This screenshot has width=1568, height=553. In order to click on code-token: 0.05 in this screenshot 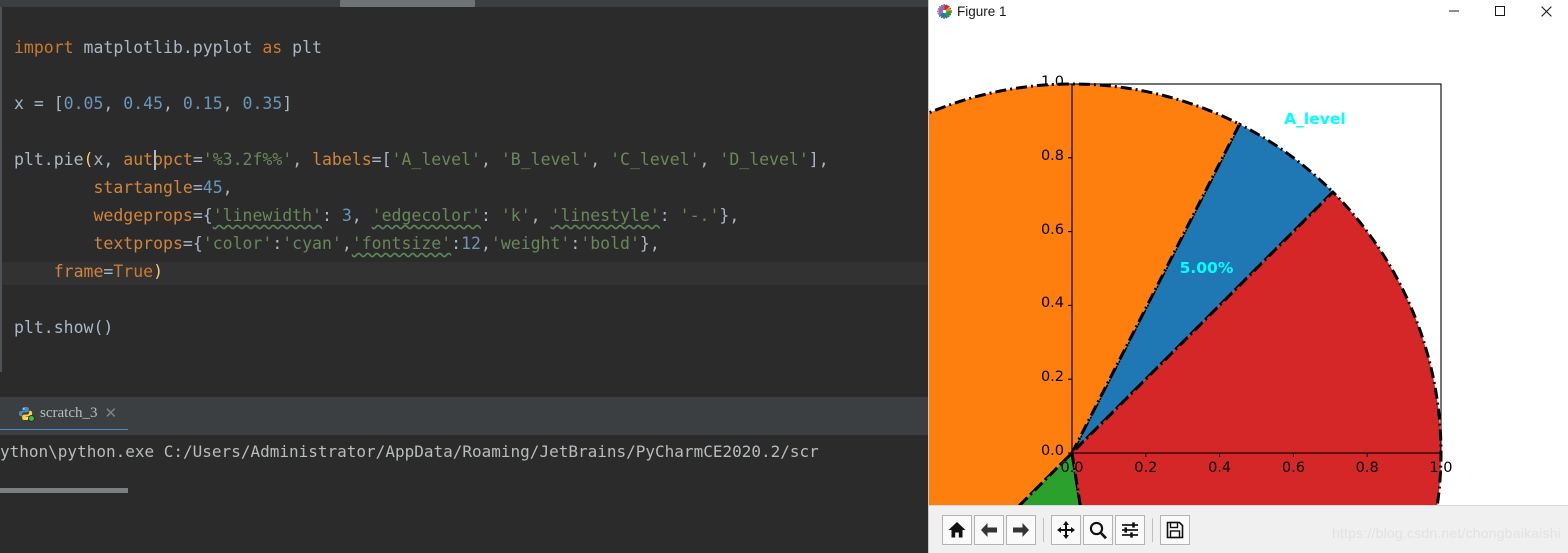, I will do `click(83, 103)`.